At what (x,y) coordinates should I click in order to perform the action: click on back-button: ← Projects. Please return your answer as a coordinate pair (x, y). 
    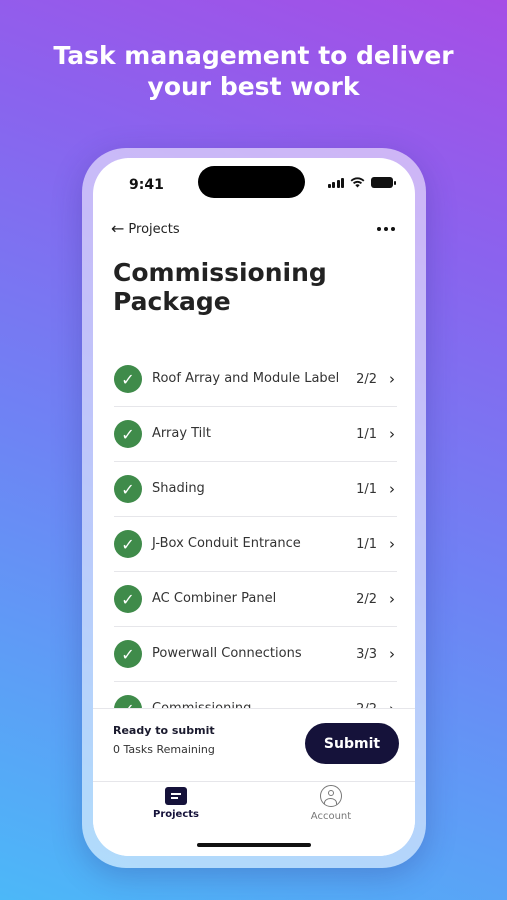
    Looking at the image, I should click on (145, 228).